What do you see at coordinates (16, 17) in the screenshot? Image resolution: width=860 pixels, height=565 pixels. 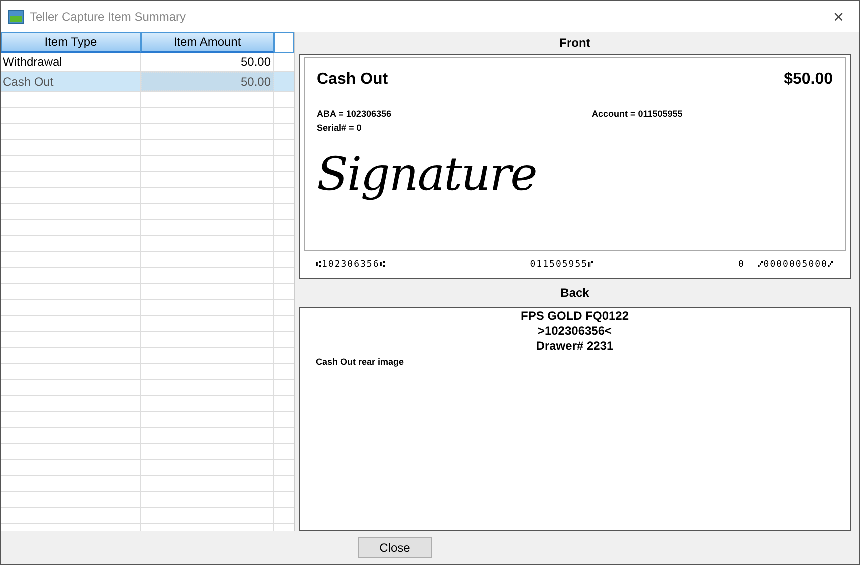 I see `window-app-icon` at bounding box center [16, 17].